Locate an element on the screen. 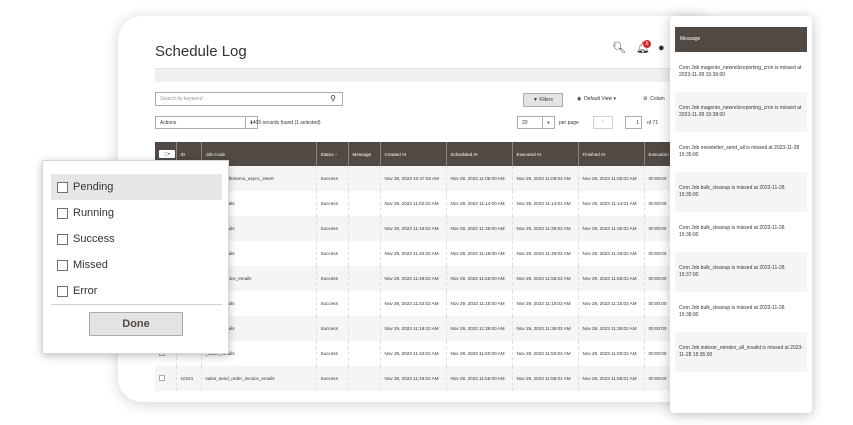 The image size is (853, 425). page-number-input: 1 is located at coordinates (633, 122).